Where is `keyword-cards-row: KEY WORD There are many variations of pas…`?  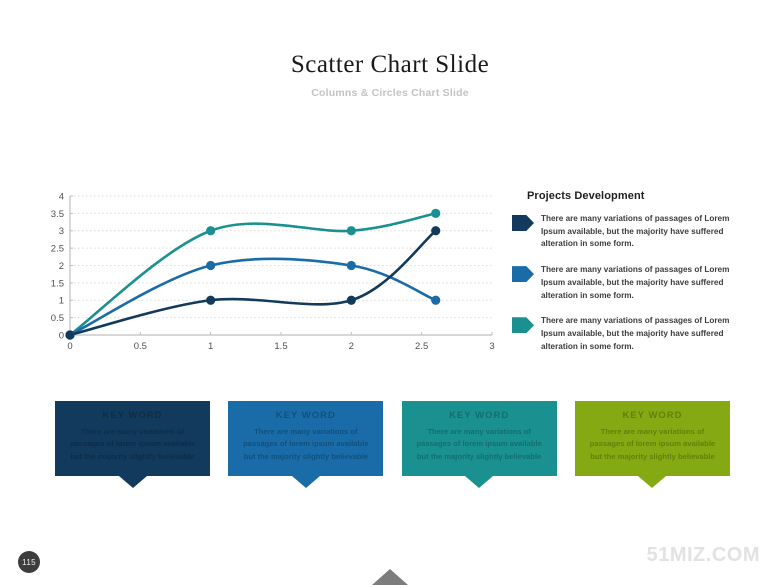 keyword-cards-row: KEY WORD There are many variations of pas… is located at coordinates (392, 444).